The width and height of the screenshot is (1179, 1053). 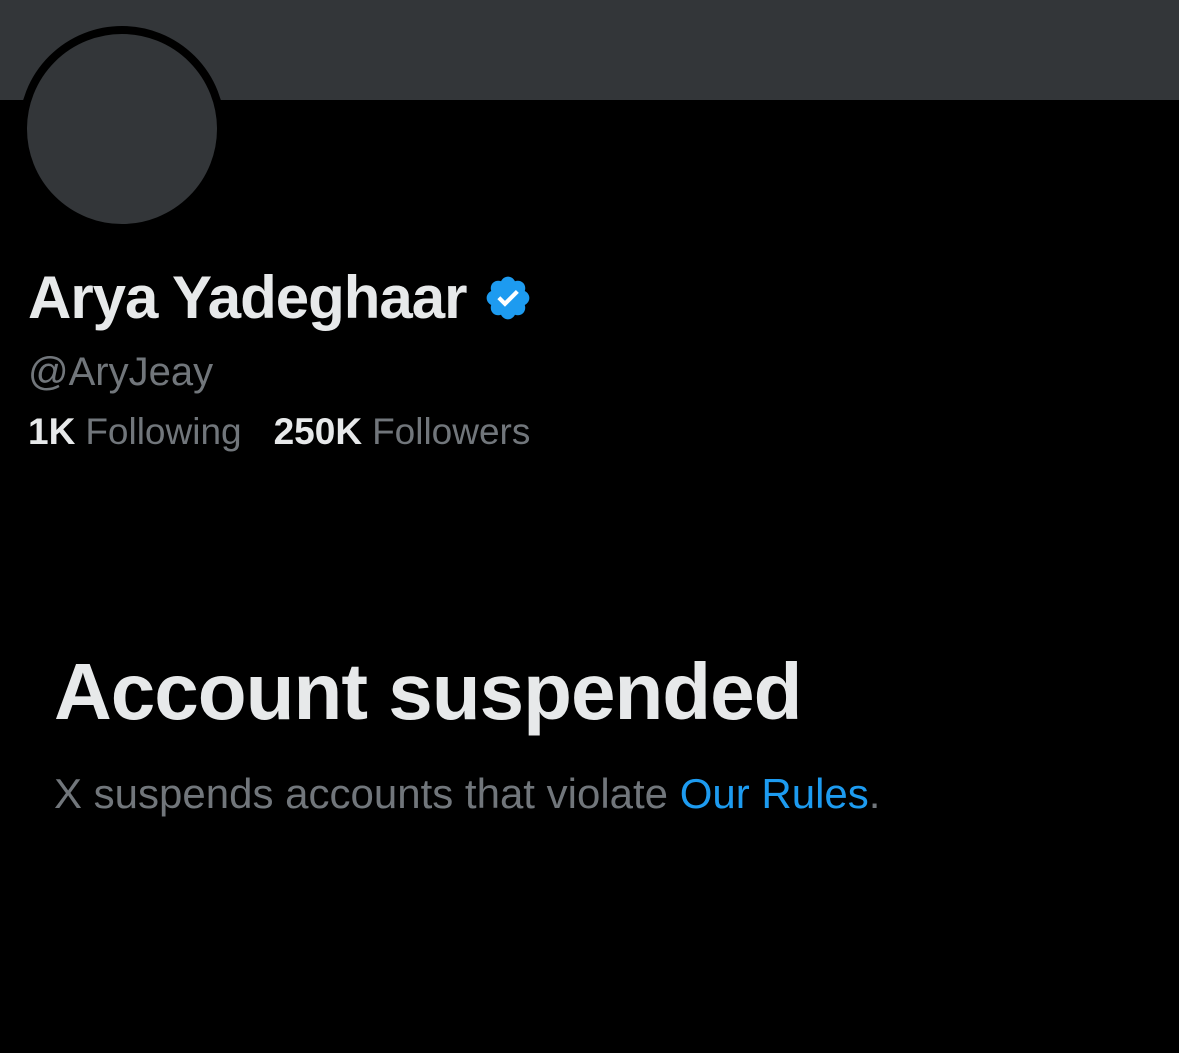 I want to click on followers-count: 250K, so click(x=318, y=431).